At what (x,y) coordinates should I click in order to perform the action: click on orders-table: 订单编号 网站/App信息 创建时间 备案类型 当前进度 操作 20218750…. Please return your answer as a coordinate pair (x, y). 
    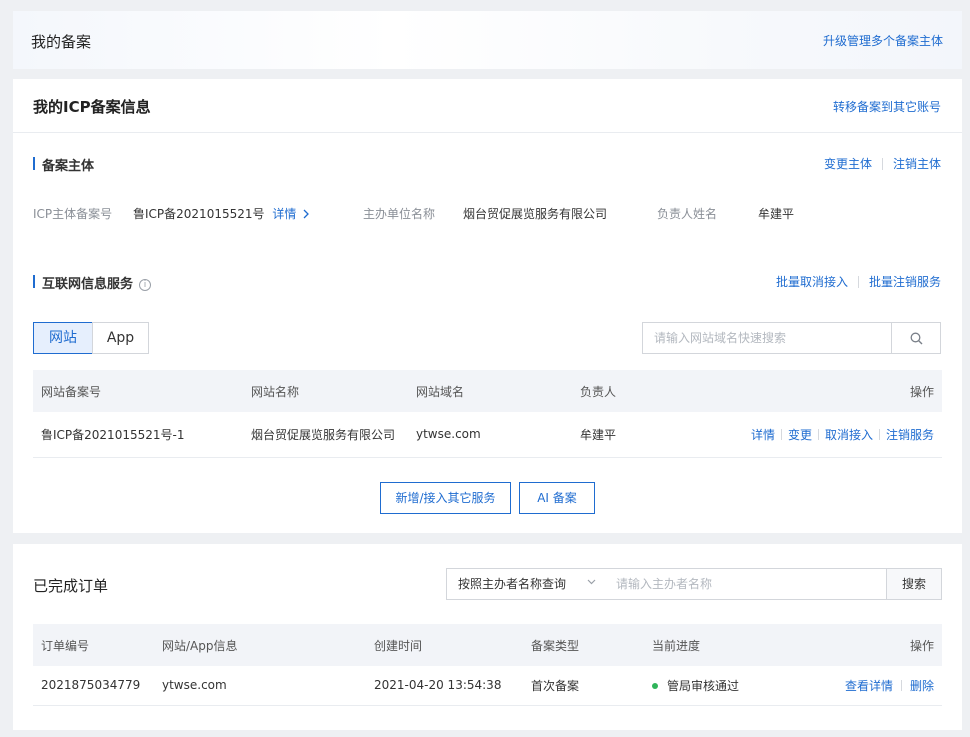
    Looking at the image, I should click on (487, 665).